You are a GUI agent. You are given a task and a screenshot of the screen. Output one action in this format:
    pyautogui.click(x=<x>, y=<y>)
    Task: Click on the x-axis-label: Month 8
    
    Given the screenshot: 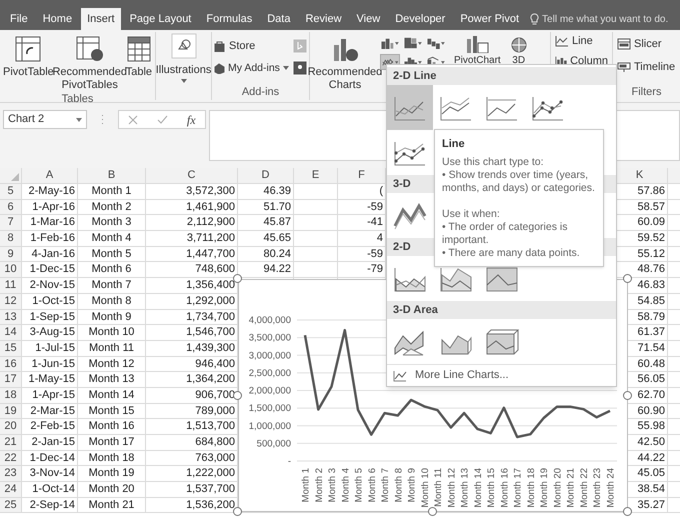 What is the action you would take?
    pyautogui.click(x=398, y=485)
    